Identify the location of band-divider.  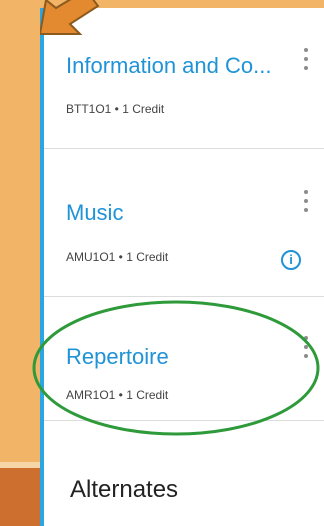
(20, 465).